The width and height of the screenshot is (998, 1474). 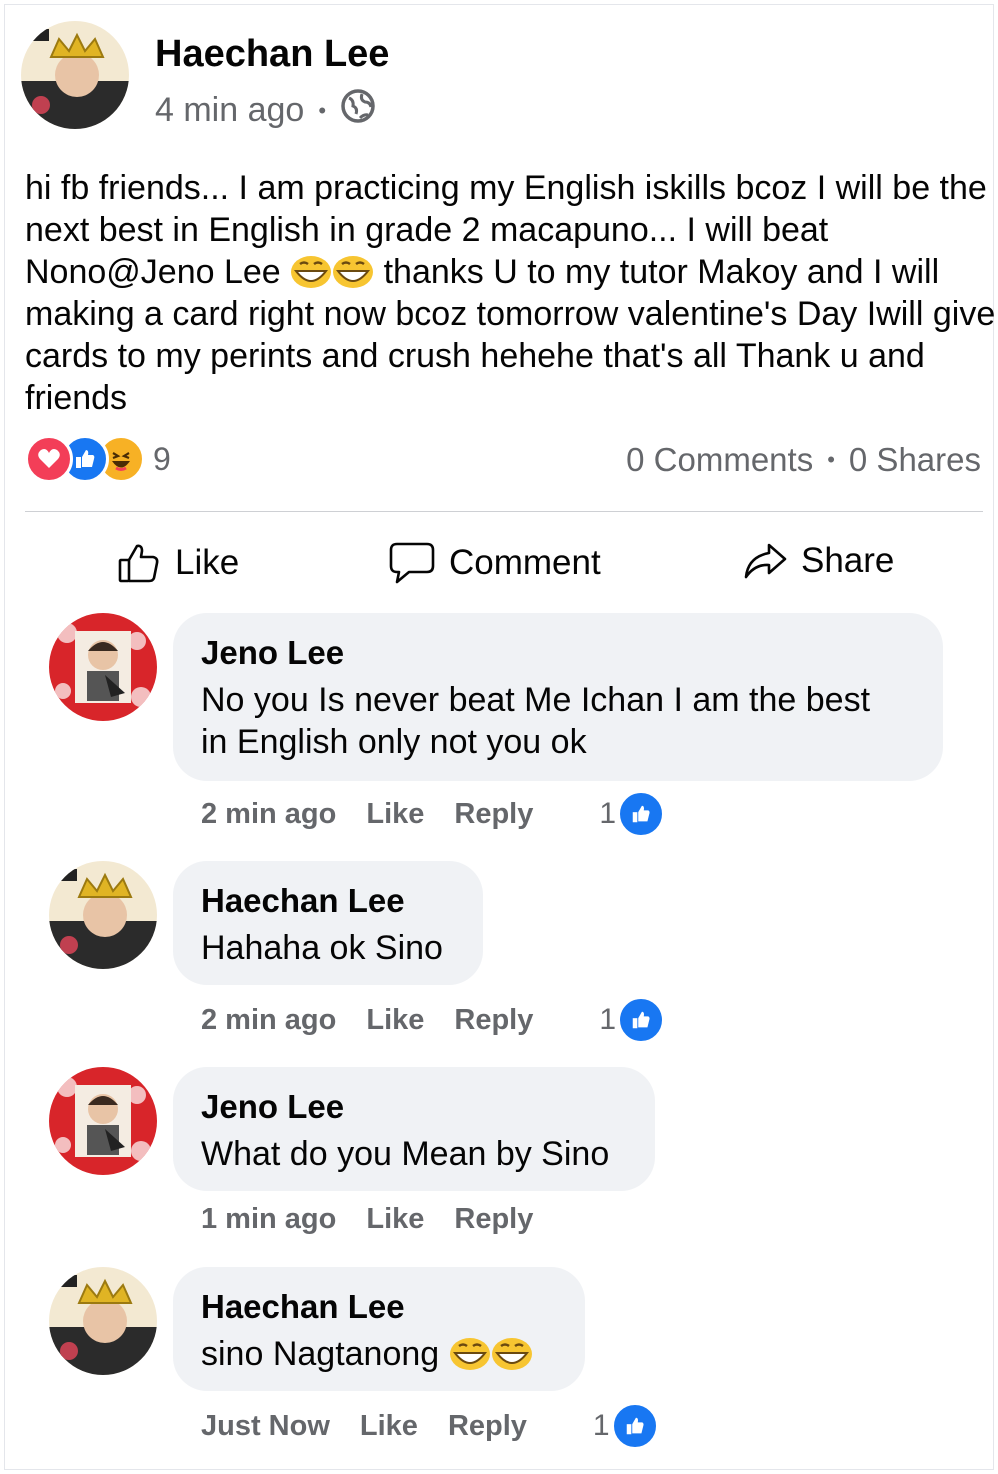 I want to click on divider, so click(x=504, y=511).